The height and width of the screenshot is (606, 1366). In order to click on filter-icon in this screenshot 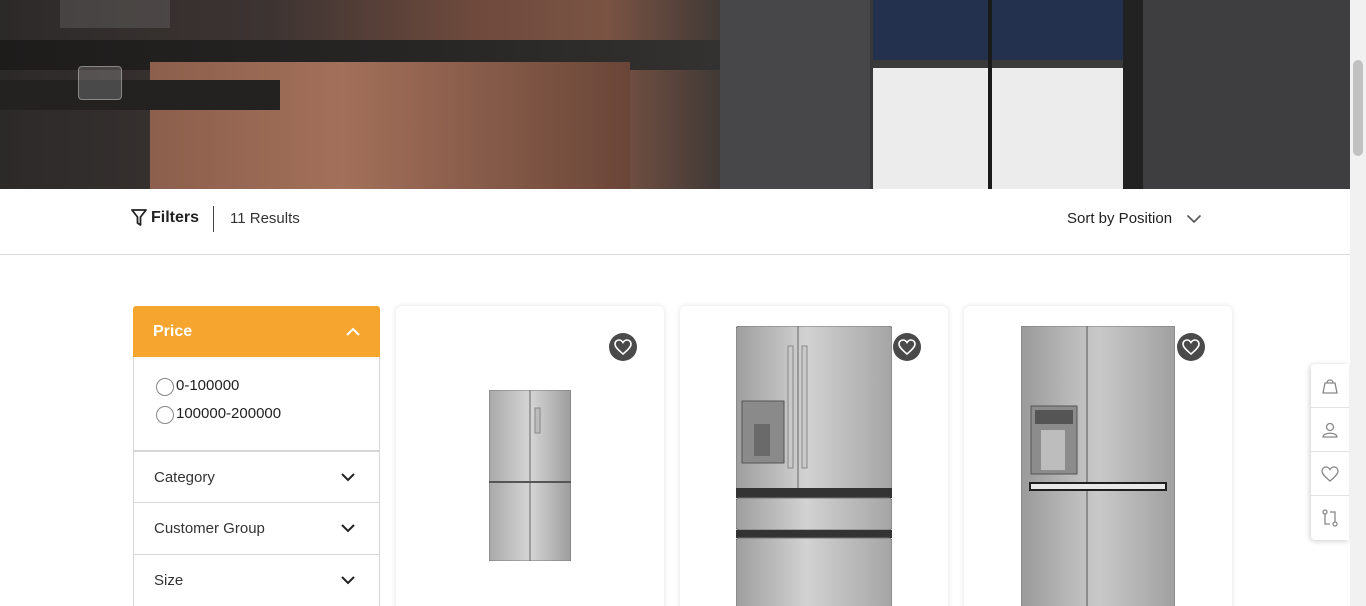, I will do `click(139, 217)`.